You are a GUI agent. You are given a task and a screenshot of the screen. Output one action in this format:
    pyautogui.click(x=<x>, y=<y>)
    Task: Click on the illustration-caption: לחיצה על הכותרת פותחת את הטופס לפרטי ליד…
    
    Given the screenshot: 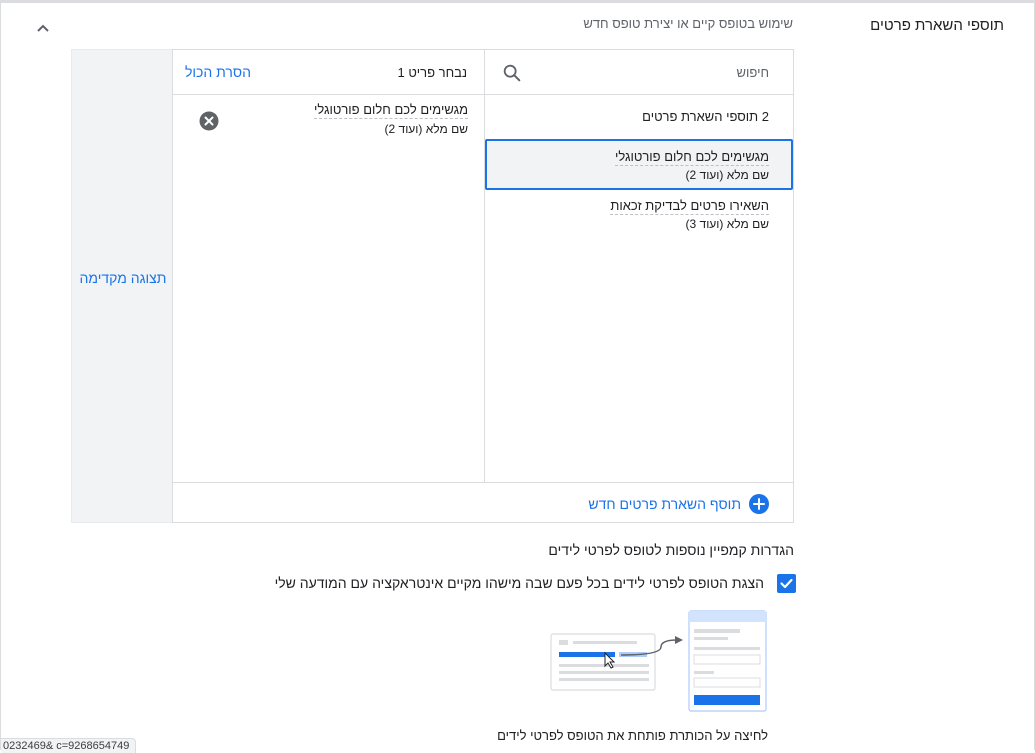 What is the action you would take?
    pyautogui.click(x=632, y=735)
    